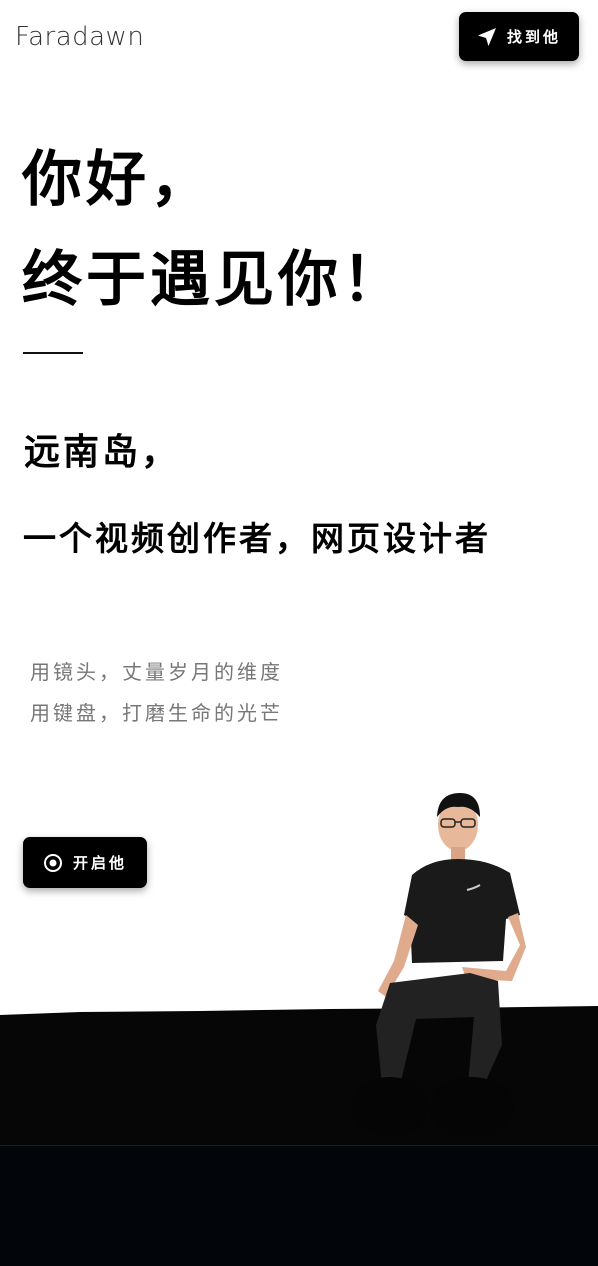 The height and width of the screenshot is (1266, 598). I want to click on start-button-label: 开启他, so click(99, 863).